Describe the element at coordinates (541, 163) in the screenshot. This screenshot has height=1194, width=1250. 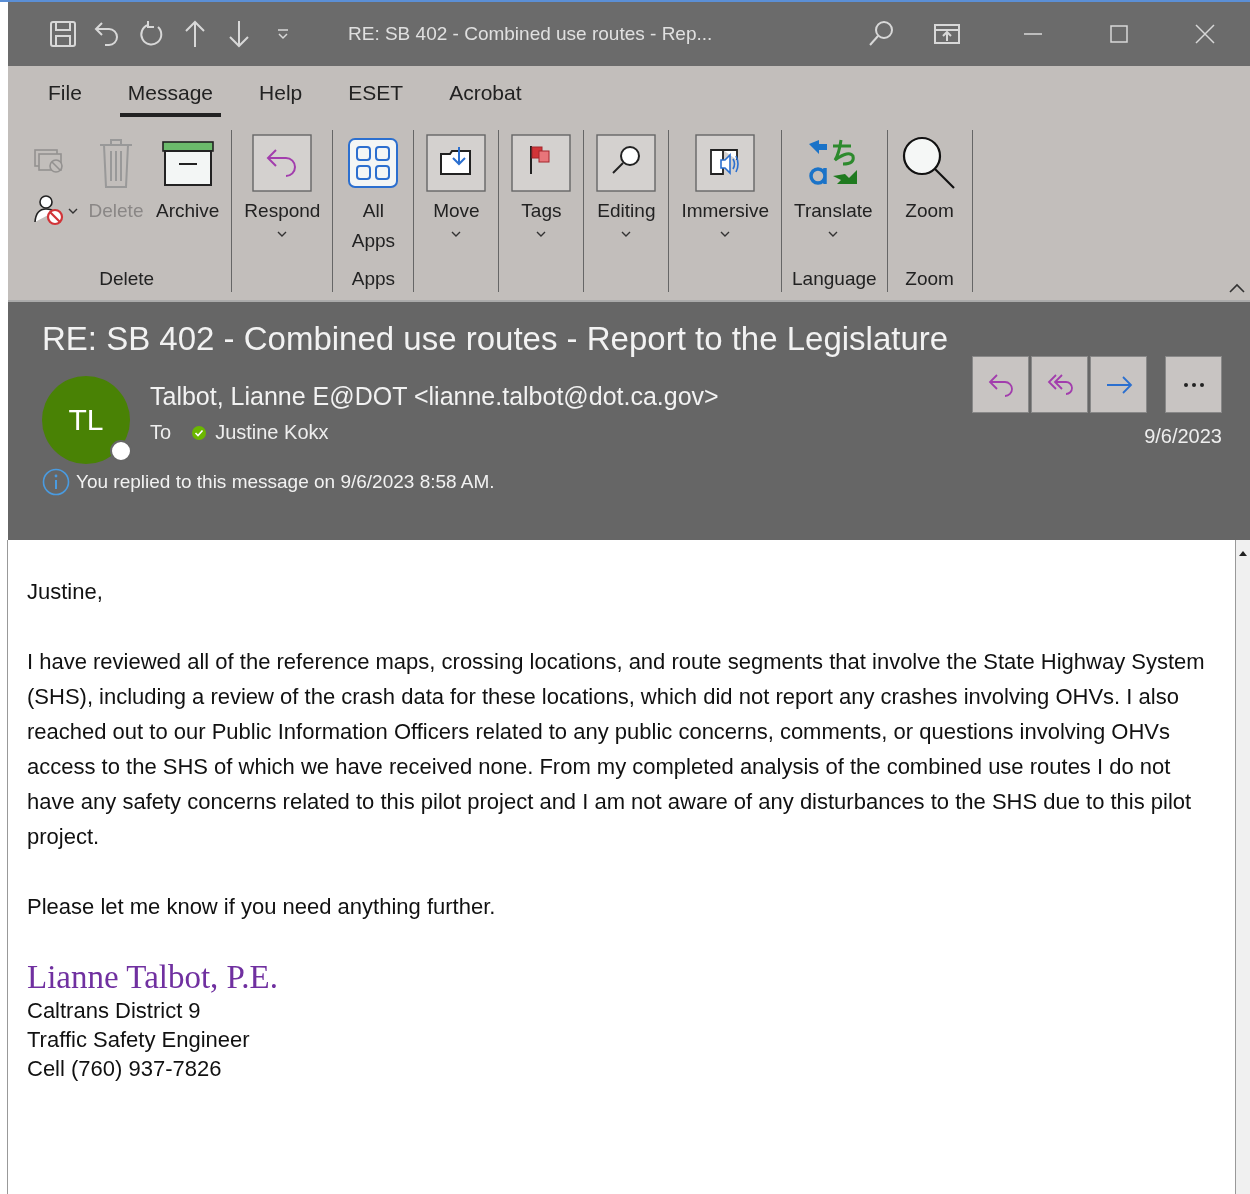
I see `flag-icon` at that location.